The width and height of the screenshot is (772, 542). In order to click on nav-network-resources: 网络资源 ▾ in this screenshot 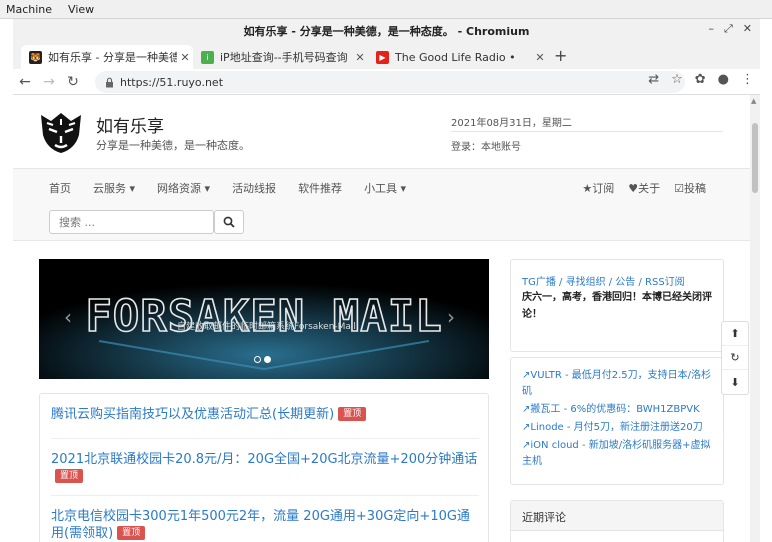, I will do `click(183, 188)`.